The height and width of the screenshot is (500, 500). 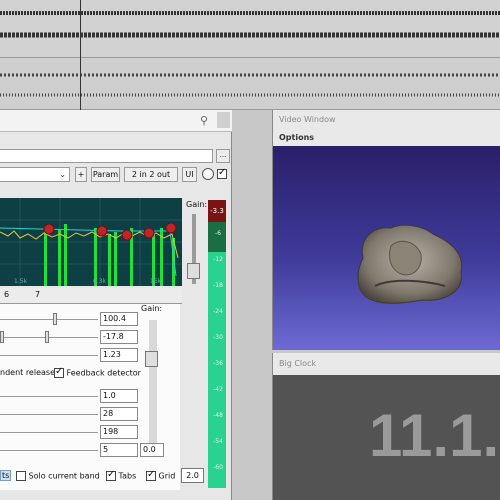 What do you see at coordinates (386, 364) in the screenshot?
I see `big-clock-titlebar: Big Clock` at bounding box center [386, 364].